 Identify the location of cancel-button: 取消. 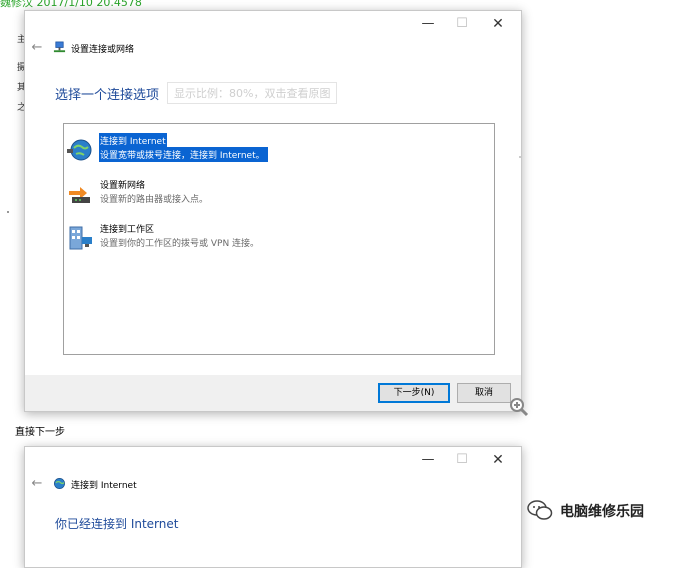
(484, 393).